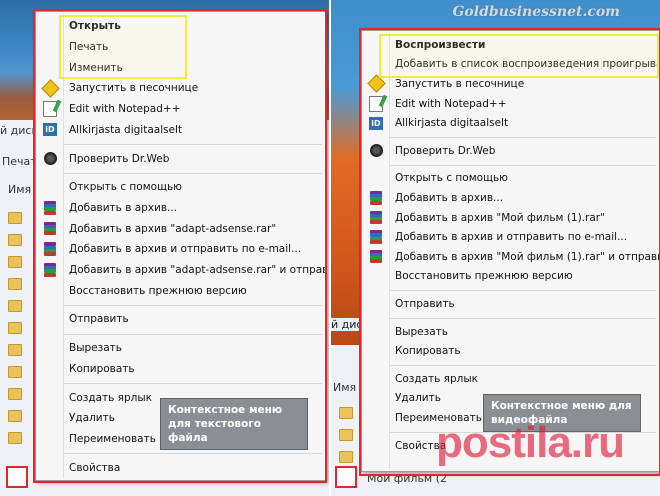 The image size is (660, 496). What do you see at coordinates (181, 26) in the screenshot?
I see `menu-item: Открыть` at bounding box center [181, 26].